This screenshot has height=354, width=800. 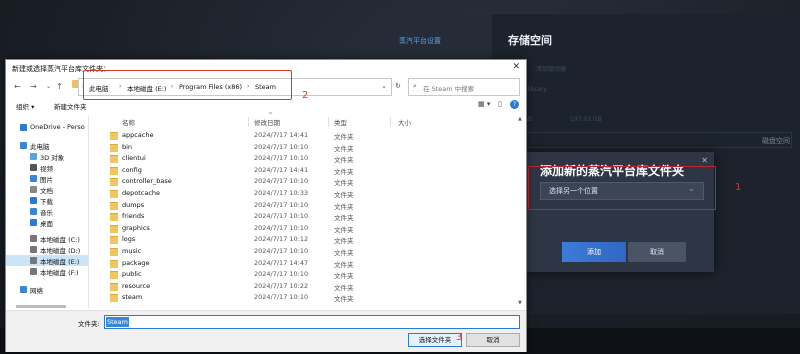 I want to click on sidebar-item: OneDrive - Perso, so click(x=47, y=127).